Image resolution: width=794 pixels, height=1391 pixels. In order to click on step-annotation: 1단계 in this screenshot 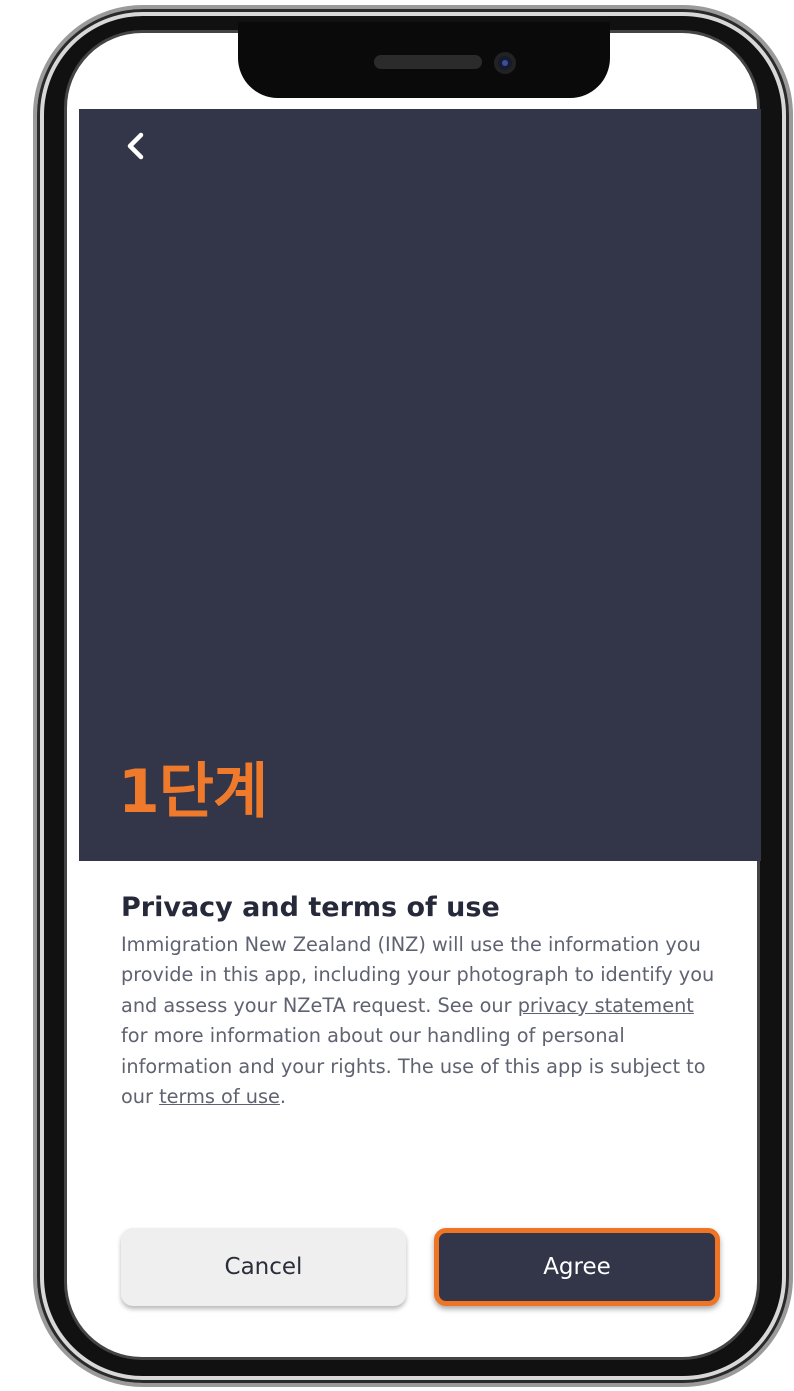, I will do `click(193, 792)`.